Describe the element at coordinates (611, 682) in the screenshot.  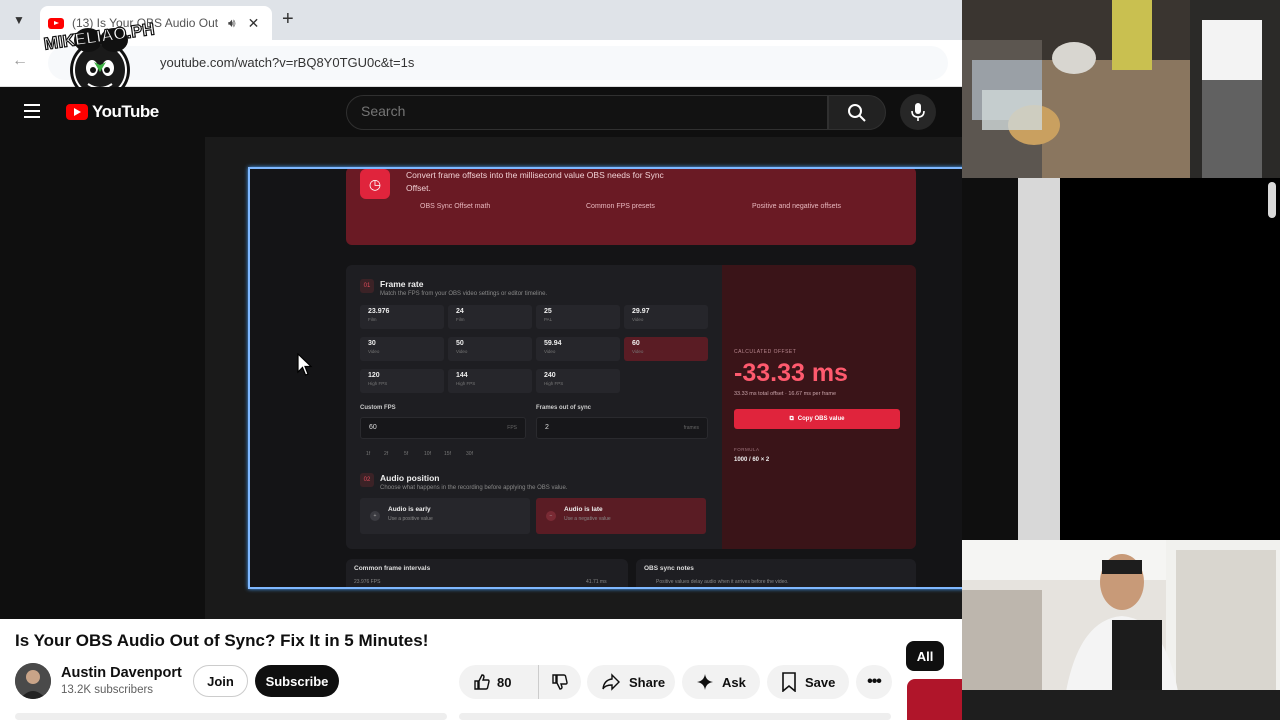
I see `share-icon` at that location.